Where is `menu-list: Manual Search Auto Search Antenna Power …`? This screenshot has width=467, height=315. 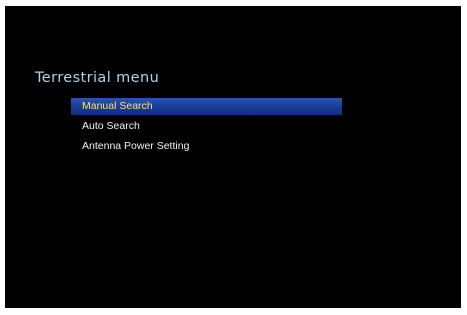
menu-list: Manual Search Auto Search Antenna Power … is located at coordinates (206, 128).